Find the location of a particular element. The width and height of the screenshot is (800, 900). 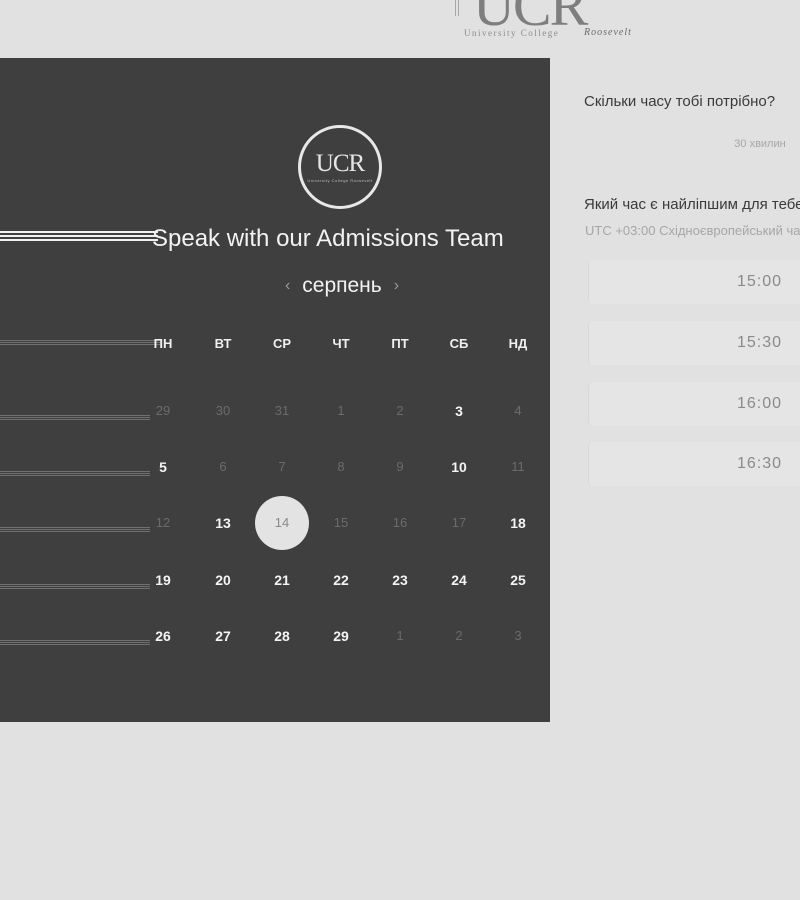

calendar-day: 28 is located at coordinates (282, 636).